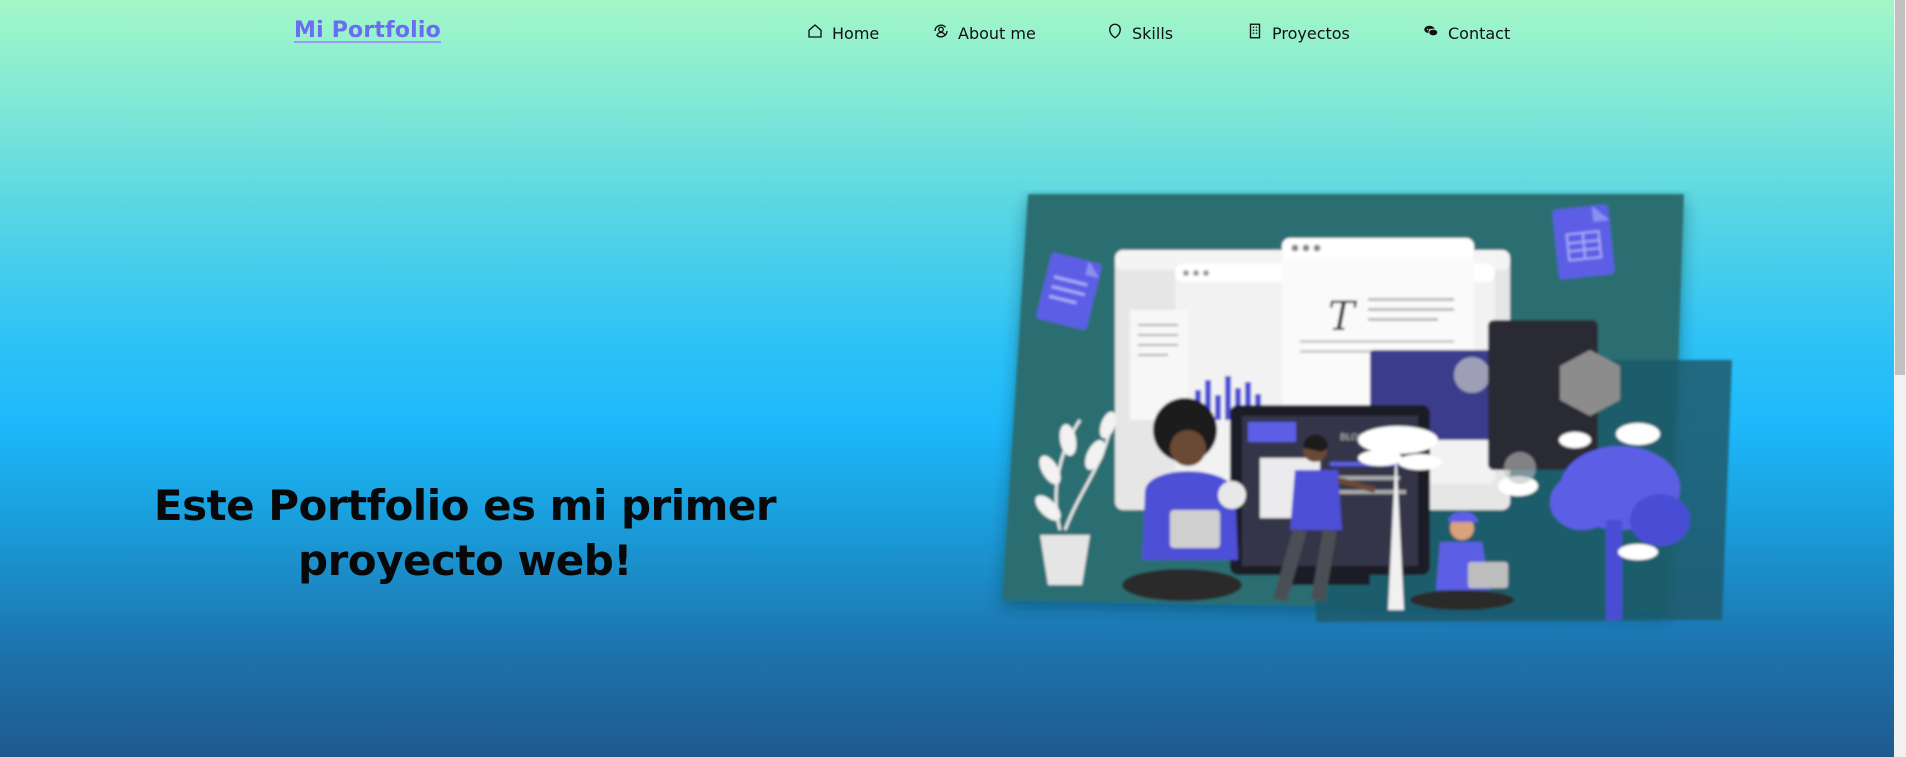 Image resolution: width=1906 pixels, height=757 pixels. I want to click on nav-item-about-me: About me, so click(984, 33).